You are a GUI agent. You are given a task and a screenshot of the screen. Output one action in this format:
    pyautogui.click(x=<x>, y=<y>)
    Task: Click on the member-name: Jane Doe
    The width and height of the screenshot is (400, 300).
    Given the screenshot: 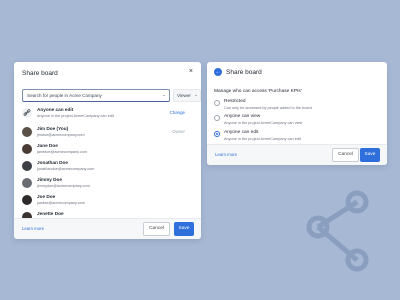 What is the action you would take?
    pyautogui.click(x=47, y=145)
    